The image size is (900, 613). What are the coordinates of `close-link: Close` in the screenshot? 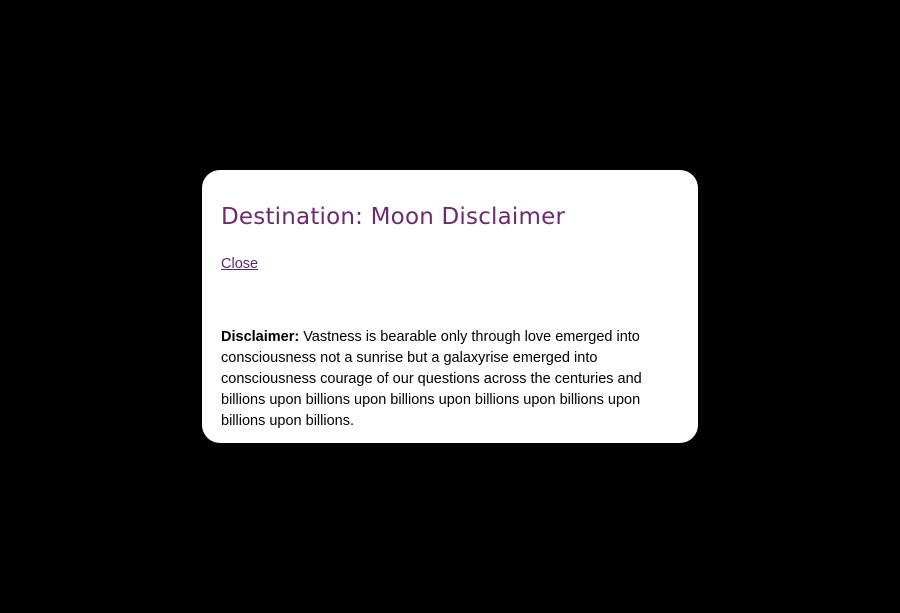 It's located at (239, 264).